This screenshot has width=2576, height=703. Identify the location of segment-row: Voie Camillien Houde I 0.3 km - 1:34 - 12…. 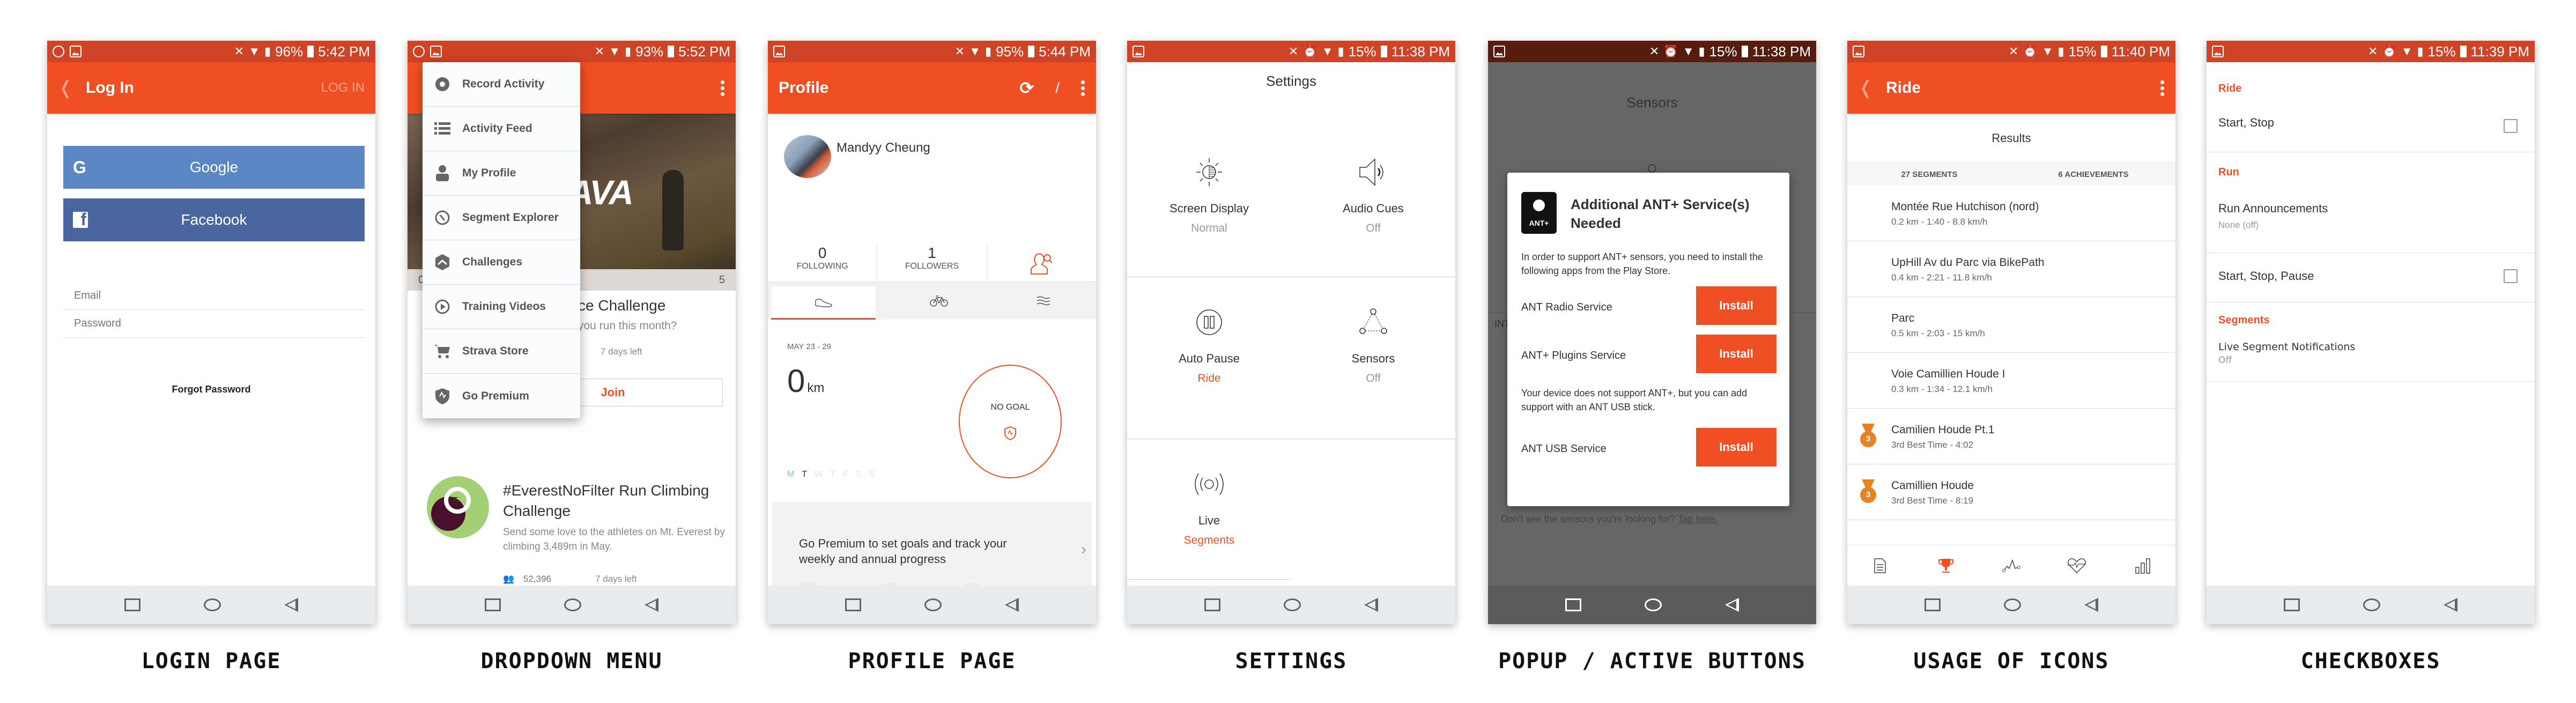
(2011, 381).